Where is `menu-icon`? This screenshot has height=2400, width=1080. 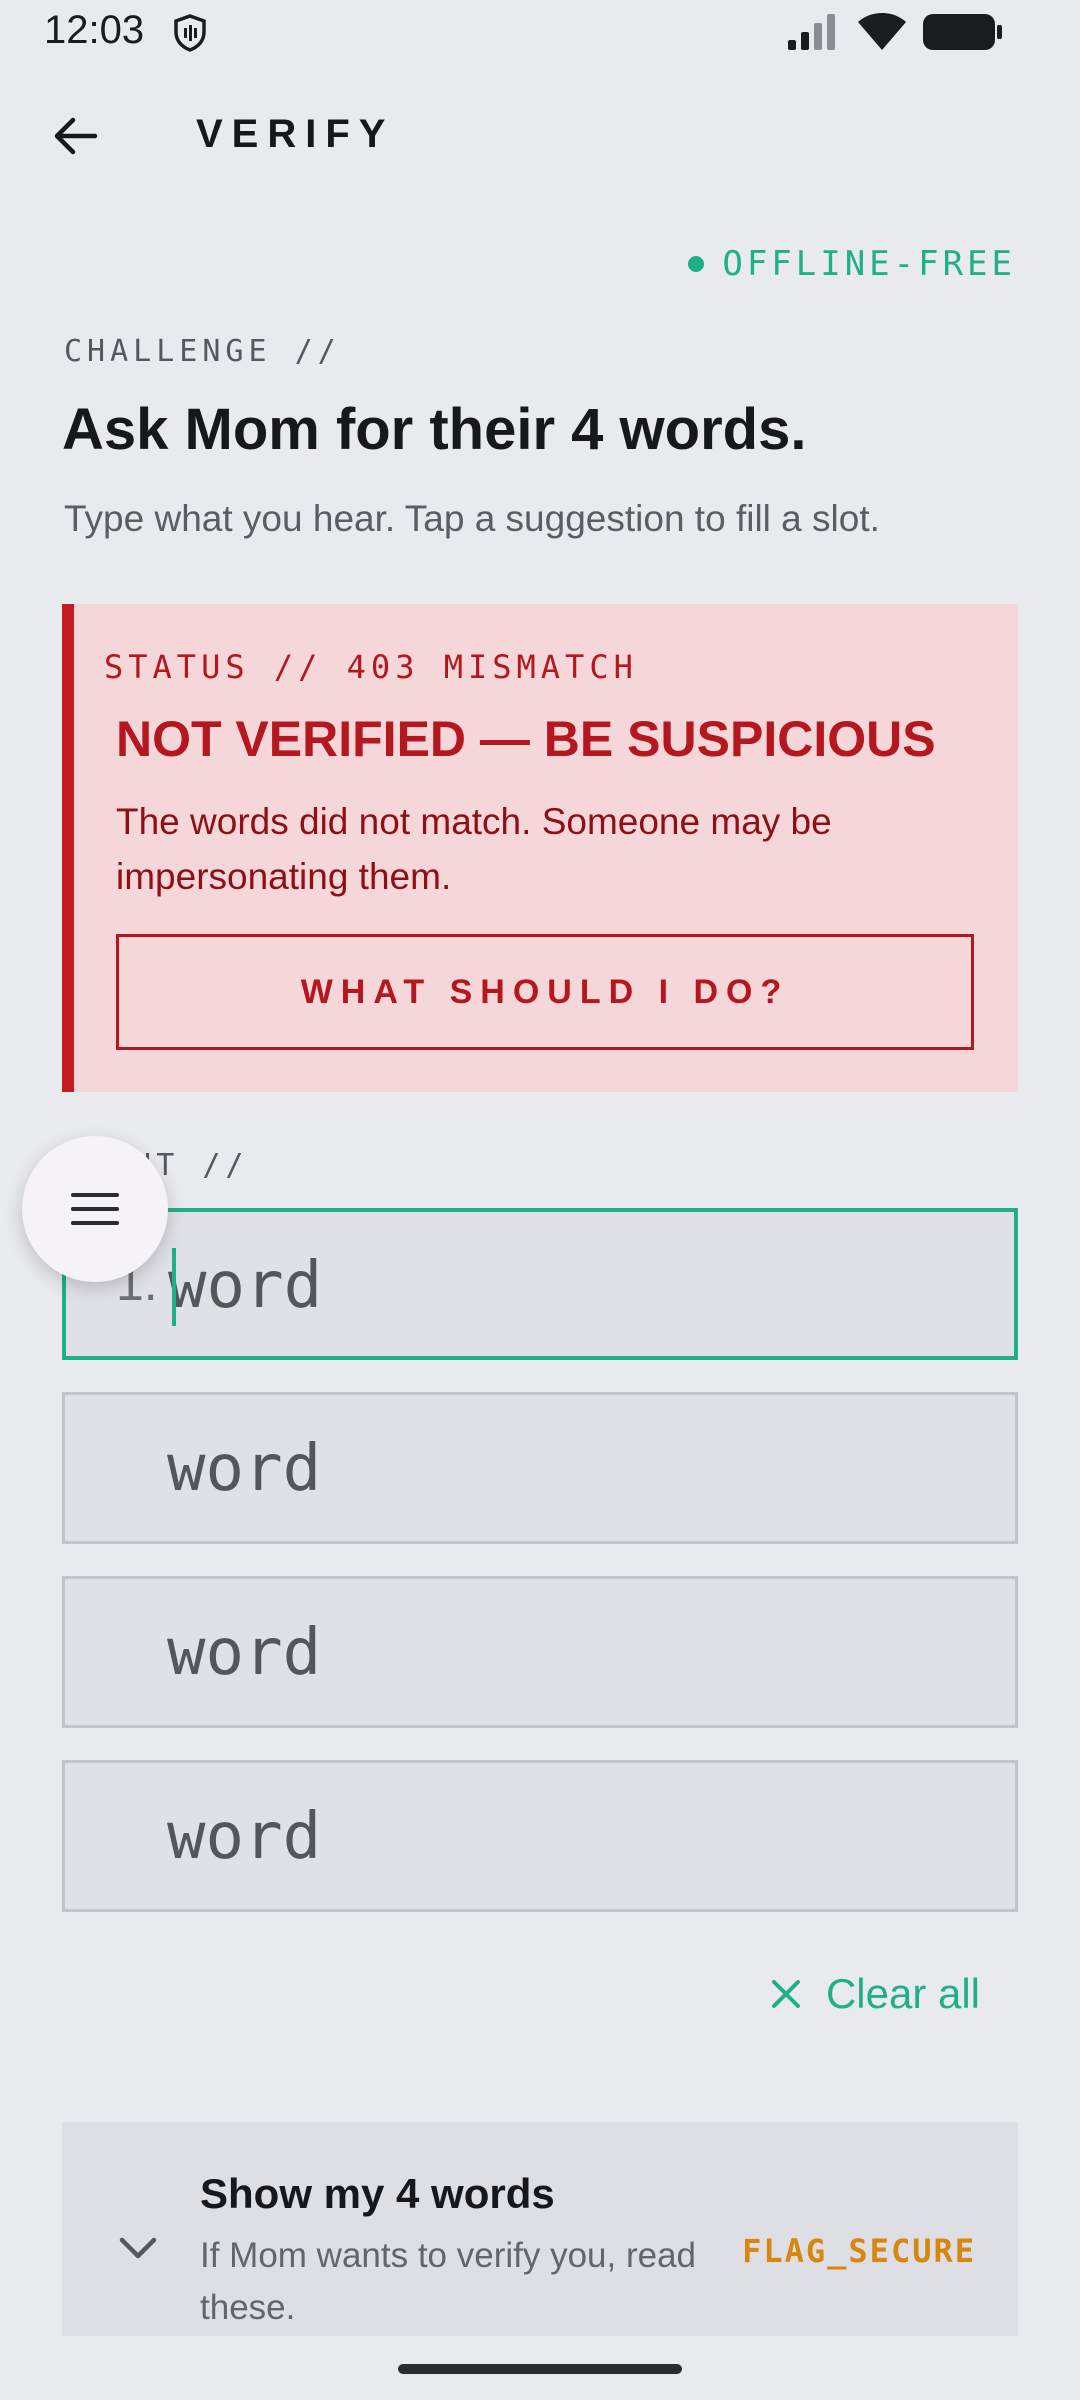 menu-icon is located at coordinates (95, 1209).